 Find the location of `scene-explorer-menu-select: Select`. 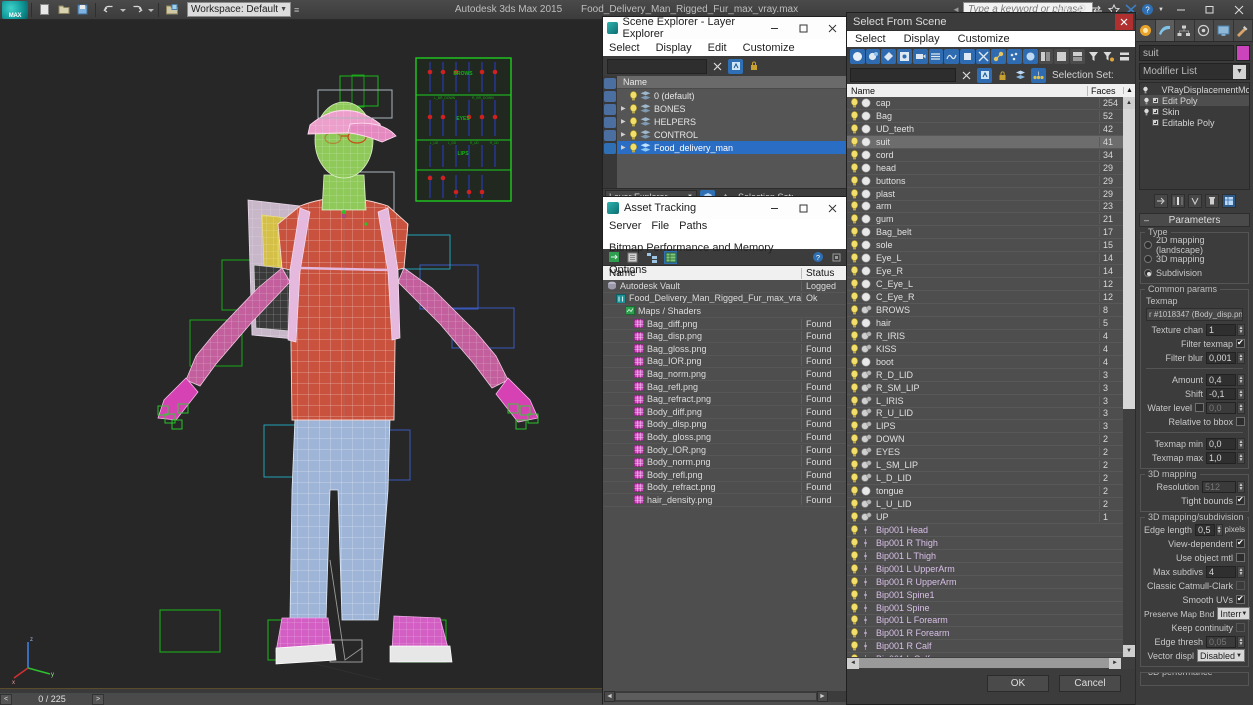

scene-explorer-menu-select: Select is located at coordinates (624, 48).